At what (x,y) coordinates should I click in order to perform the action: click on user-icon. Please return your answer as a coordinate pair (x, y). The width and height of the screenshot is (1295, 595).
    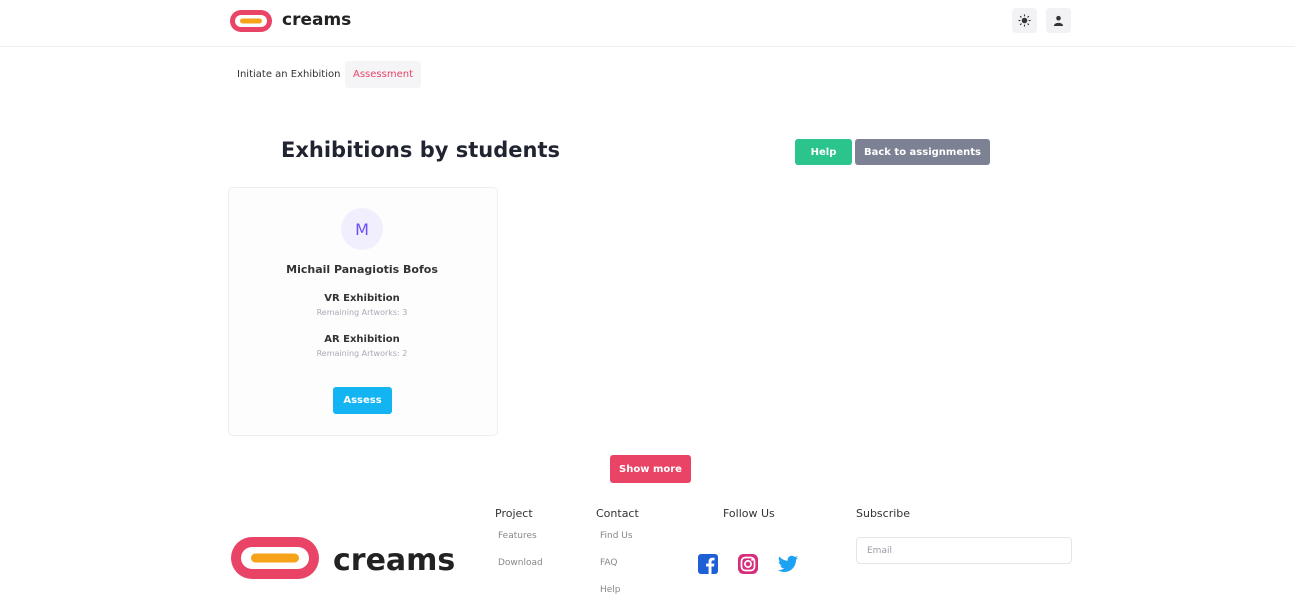
    Looking at the image, I should click on (1058, 20).